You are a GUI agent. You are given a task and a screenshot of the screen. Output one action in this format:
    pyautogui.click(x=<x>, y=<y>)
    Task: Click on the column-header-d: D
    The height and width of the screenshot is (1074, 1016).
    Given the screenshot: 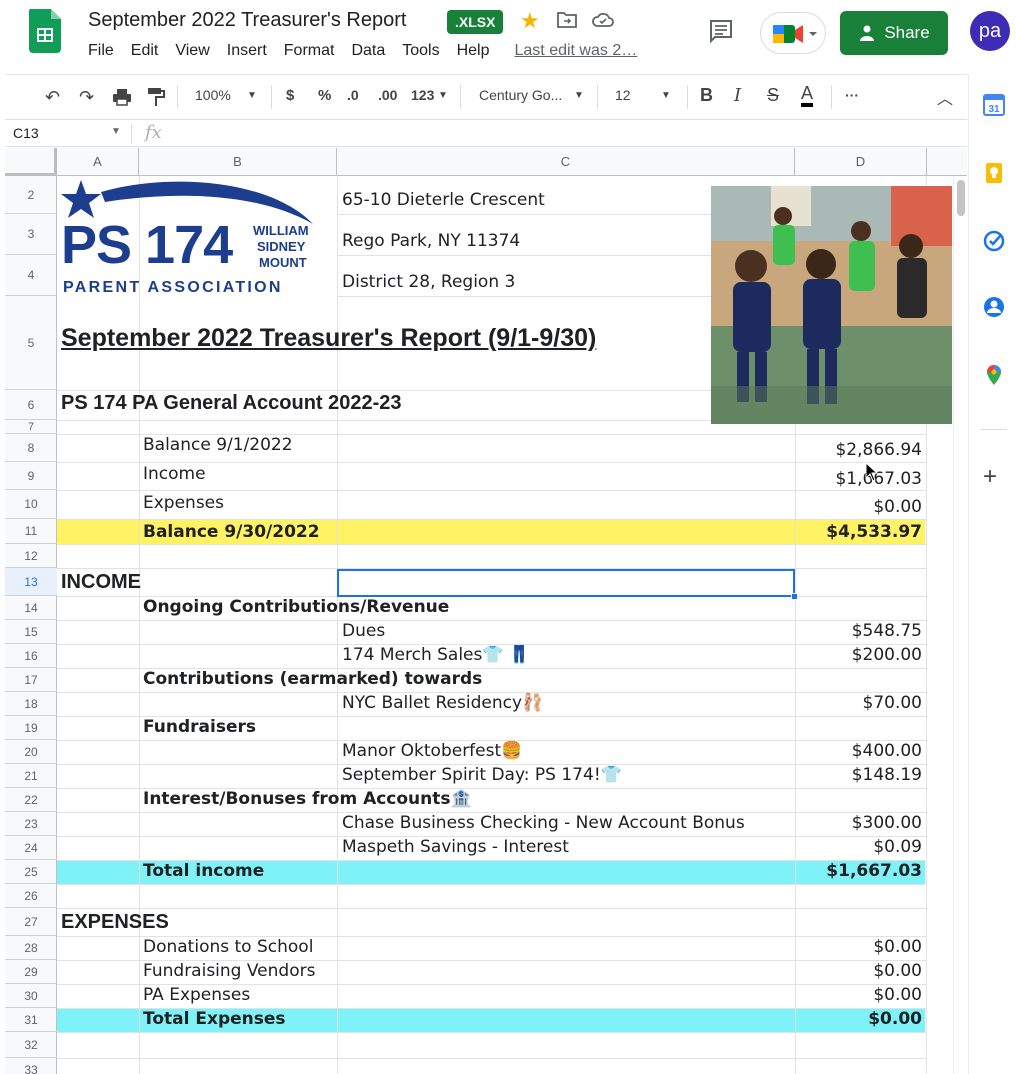 What is the action you would take?
    pyautogui.click(x=861, y=162)
    